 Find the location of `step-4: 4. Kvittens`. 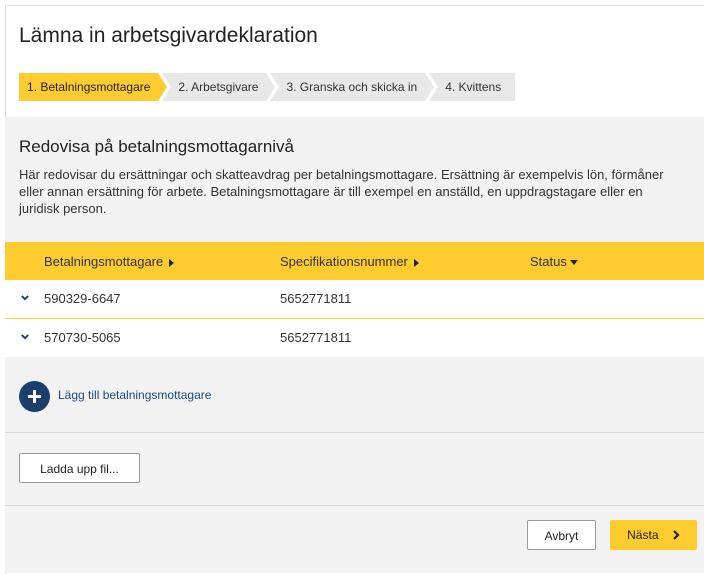

step-4: 4. Kvittens is located at coordinates (472, 87).